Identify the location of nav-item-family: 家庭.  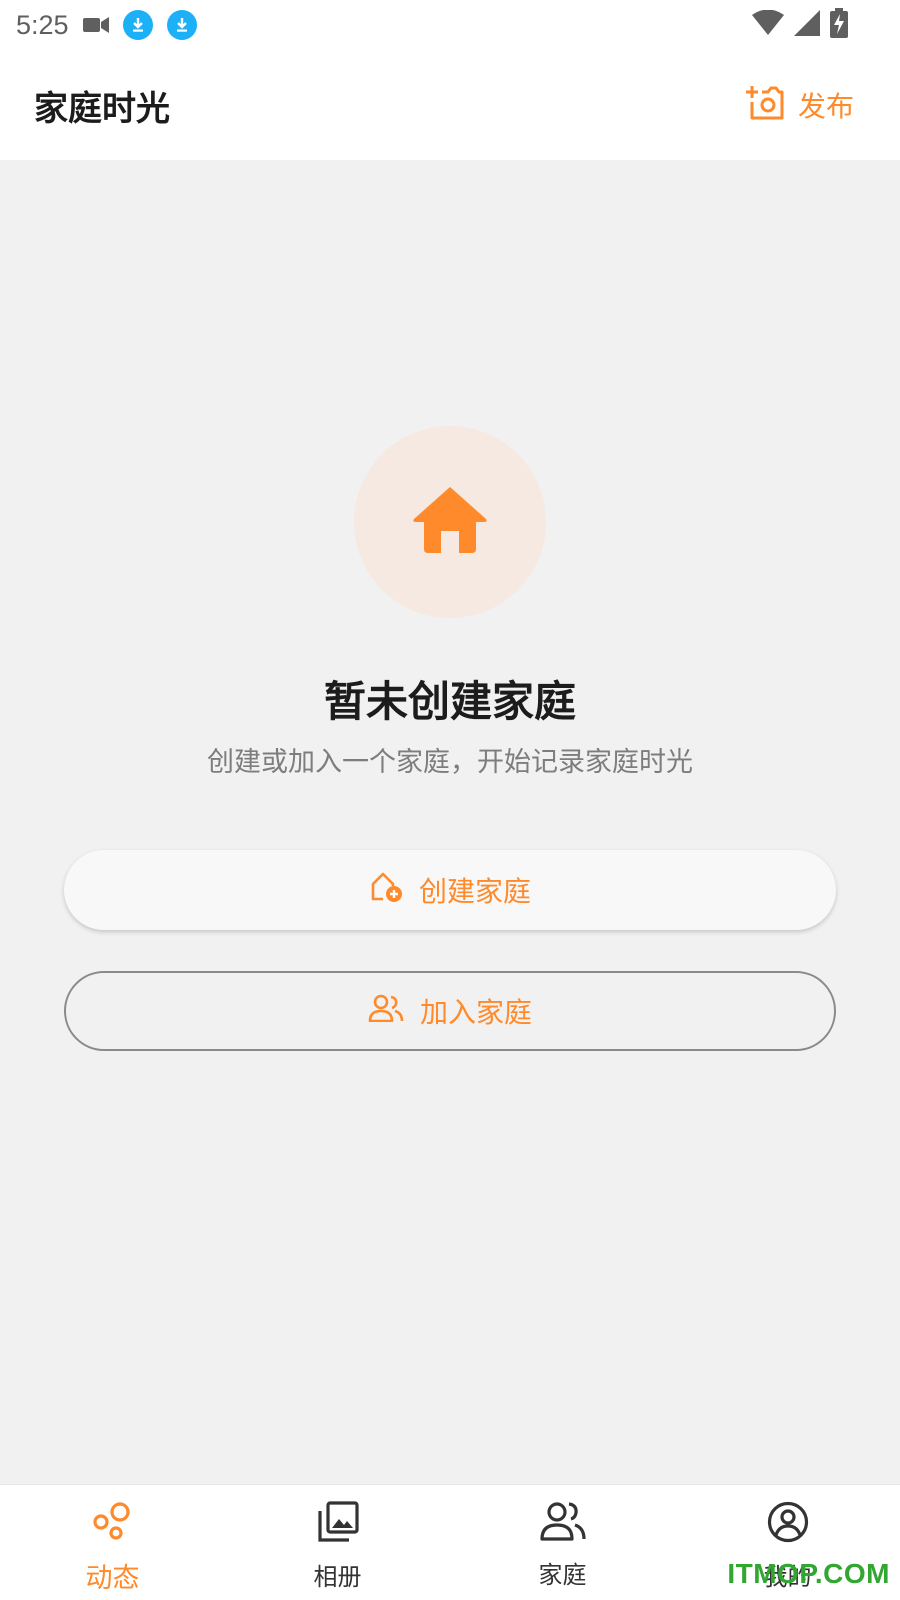
(562, 1542).